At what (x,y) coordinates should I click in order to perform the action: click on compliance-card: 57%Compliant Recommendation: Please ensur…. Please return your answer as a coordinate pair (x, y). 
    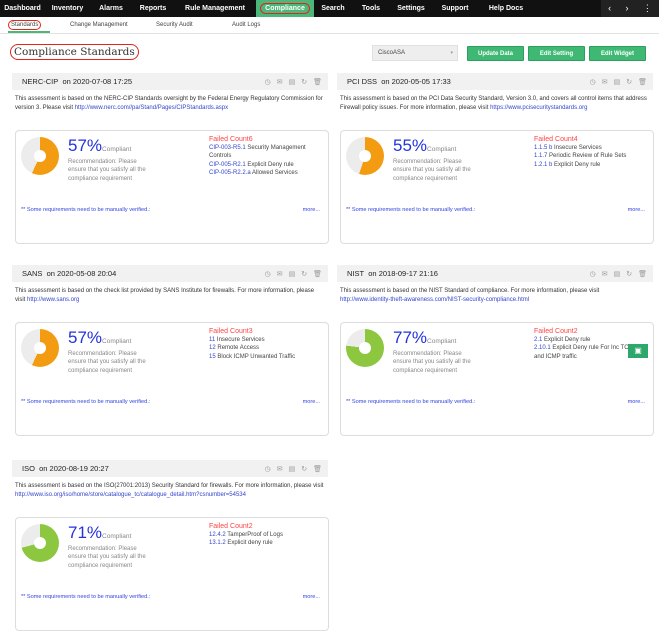
    Looking at the image, I should click on (172, 379).